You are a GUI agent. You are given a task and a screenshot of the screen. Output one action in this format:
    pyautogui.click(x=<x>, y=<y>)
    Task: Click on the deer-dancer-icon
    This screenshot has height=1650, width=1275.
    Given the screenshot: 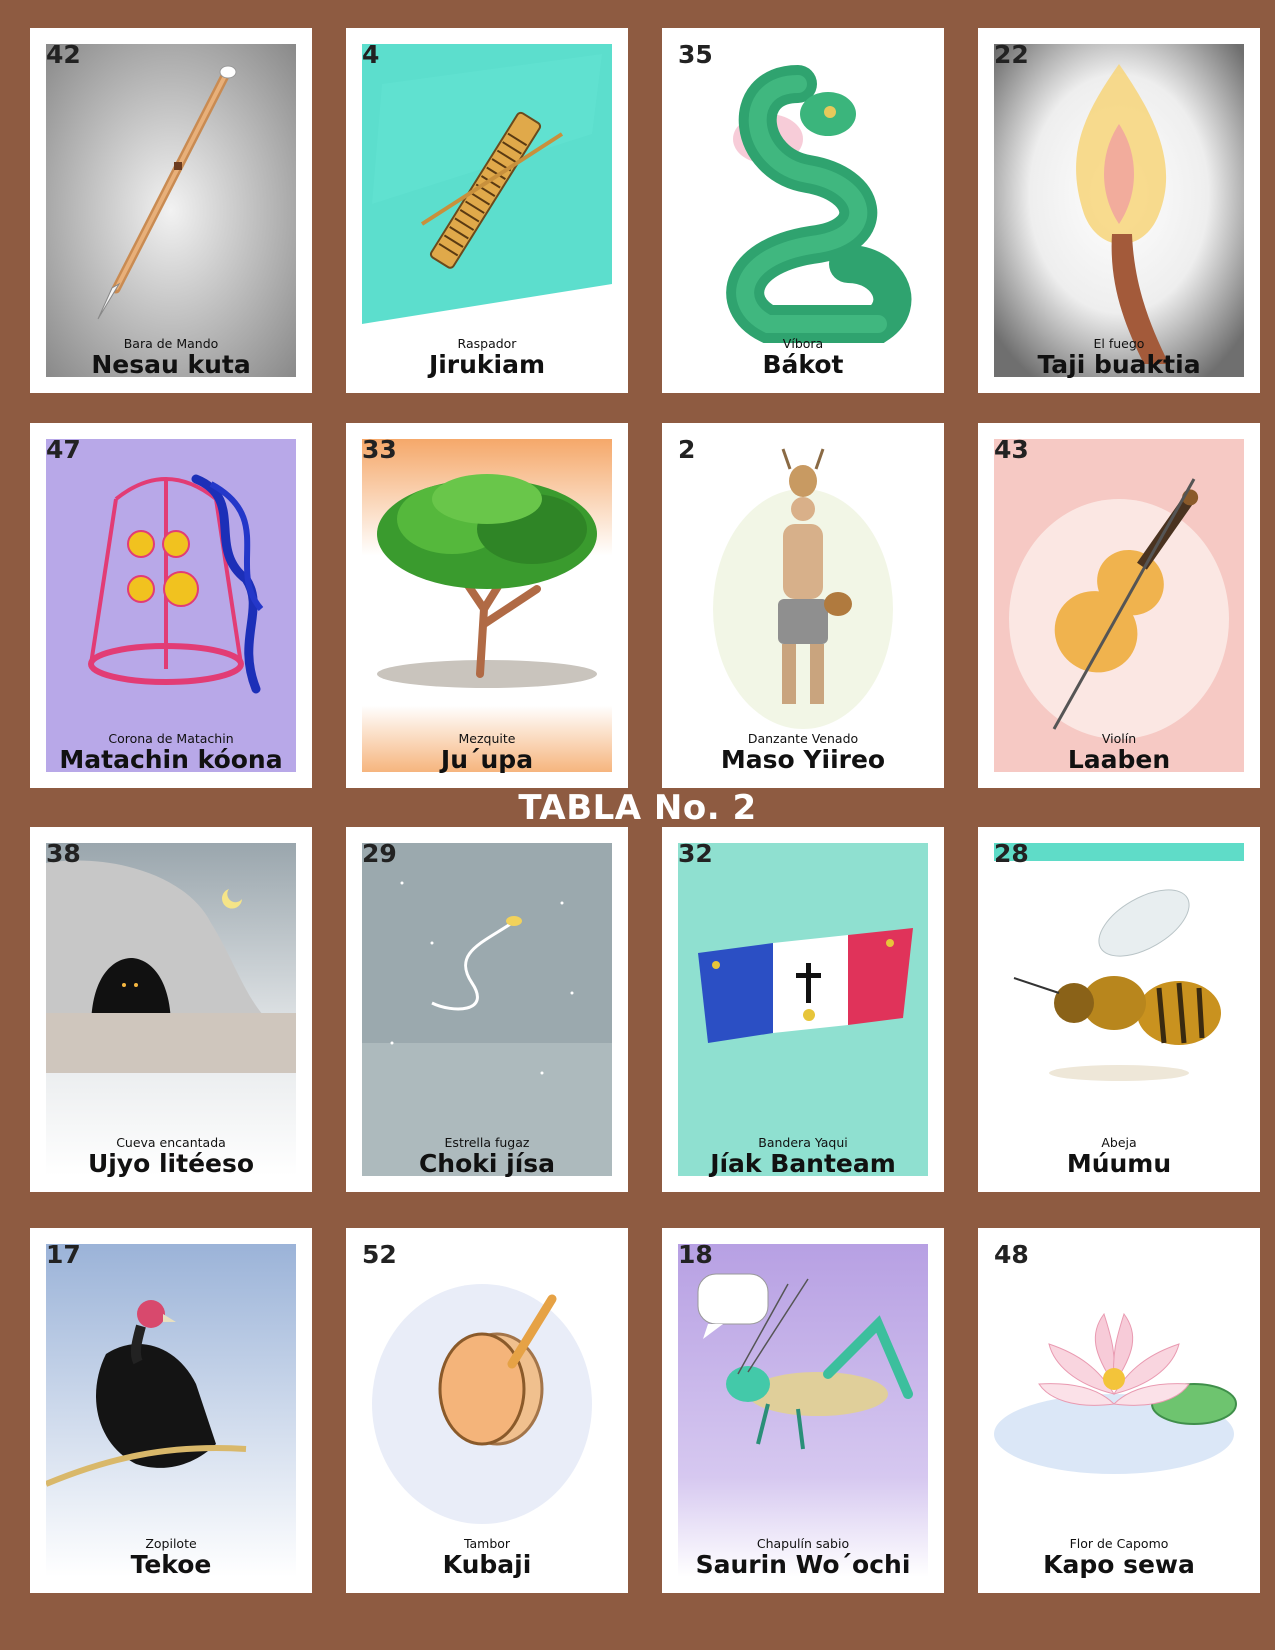 What is the action you would take?
    pyautogui.click(x=803, y=605)
    